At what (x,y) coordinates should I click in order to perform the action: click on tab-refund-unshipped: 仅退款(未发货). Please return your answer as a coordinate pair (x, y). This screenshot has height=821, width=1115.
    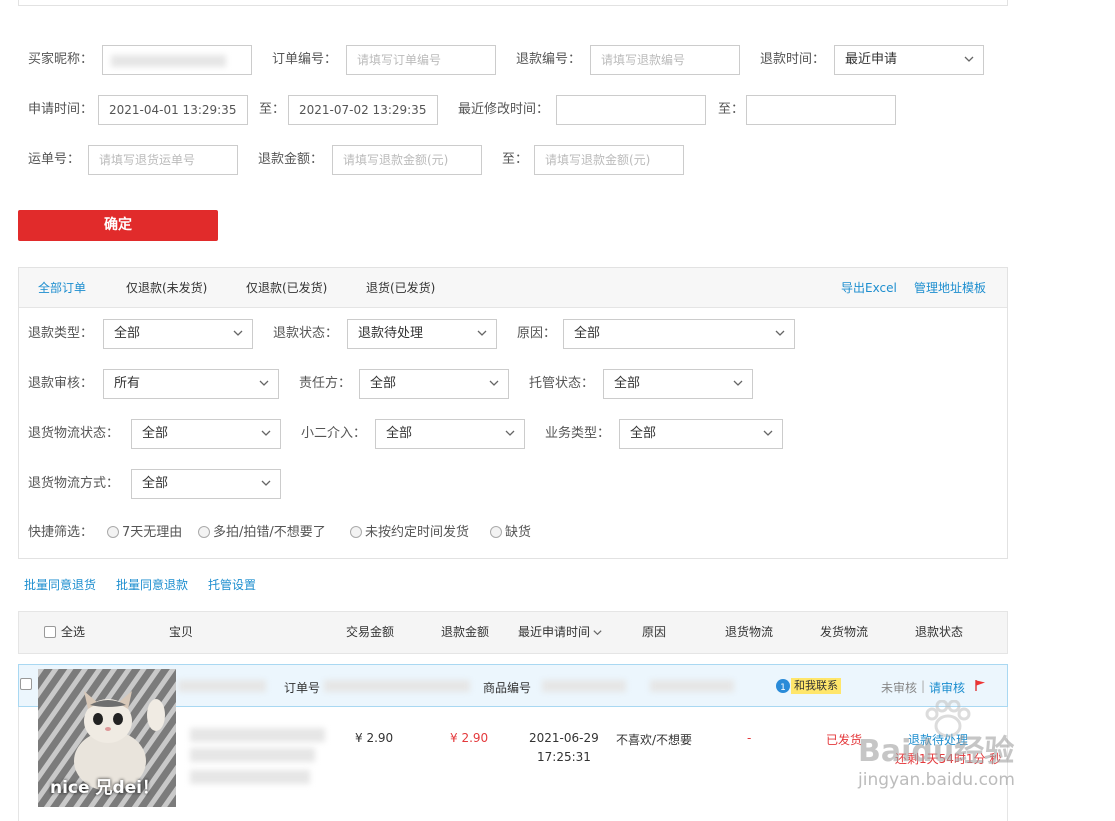
    Looking at the image, I should click on (166, 288).